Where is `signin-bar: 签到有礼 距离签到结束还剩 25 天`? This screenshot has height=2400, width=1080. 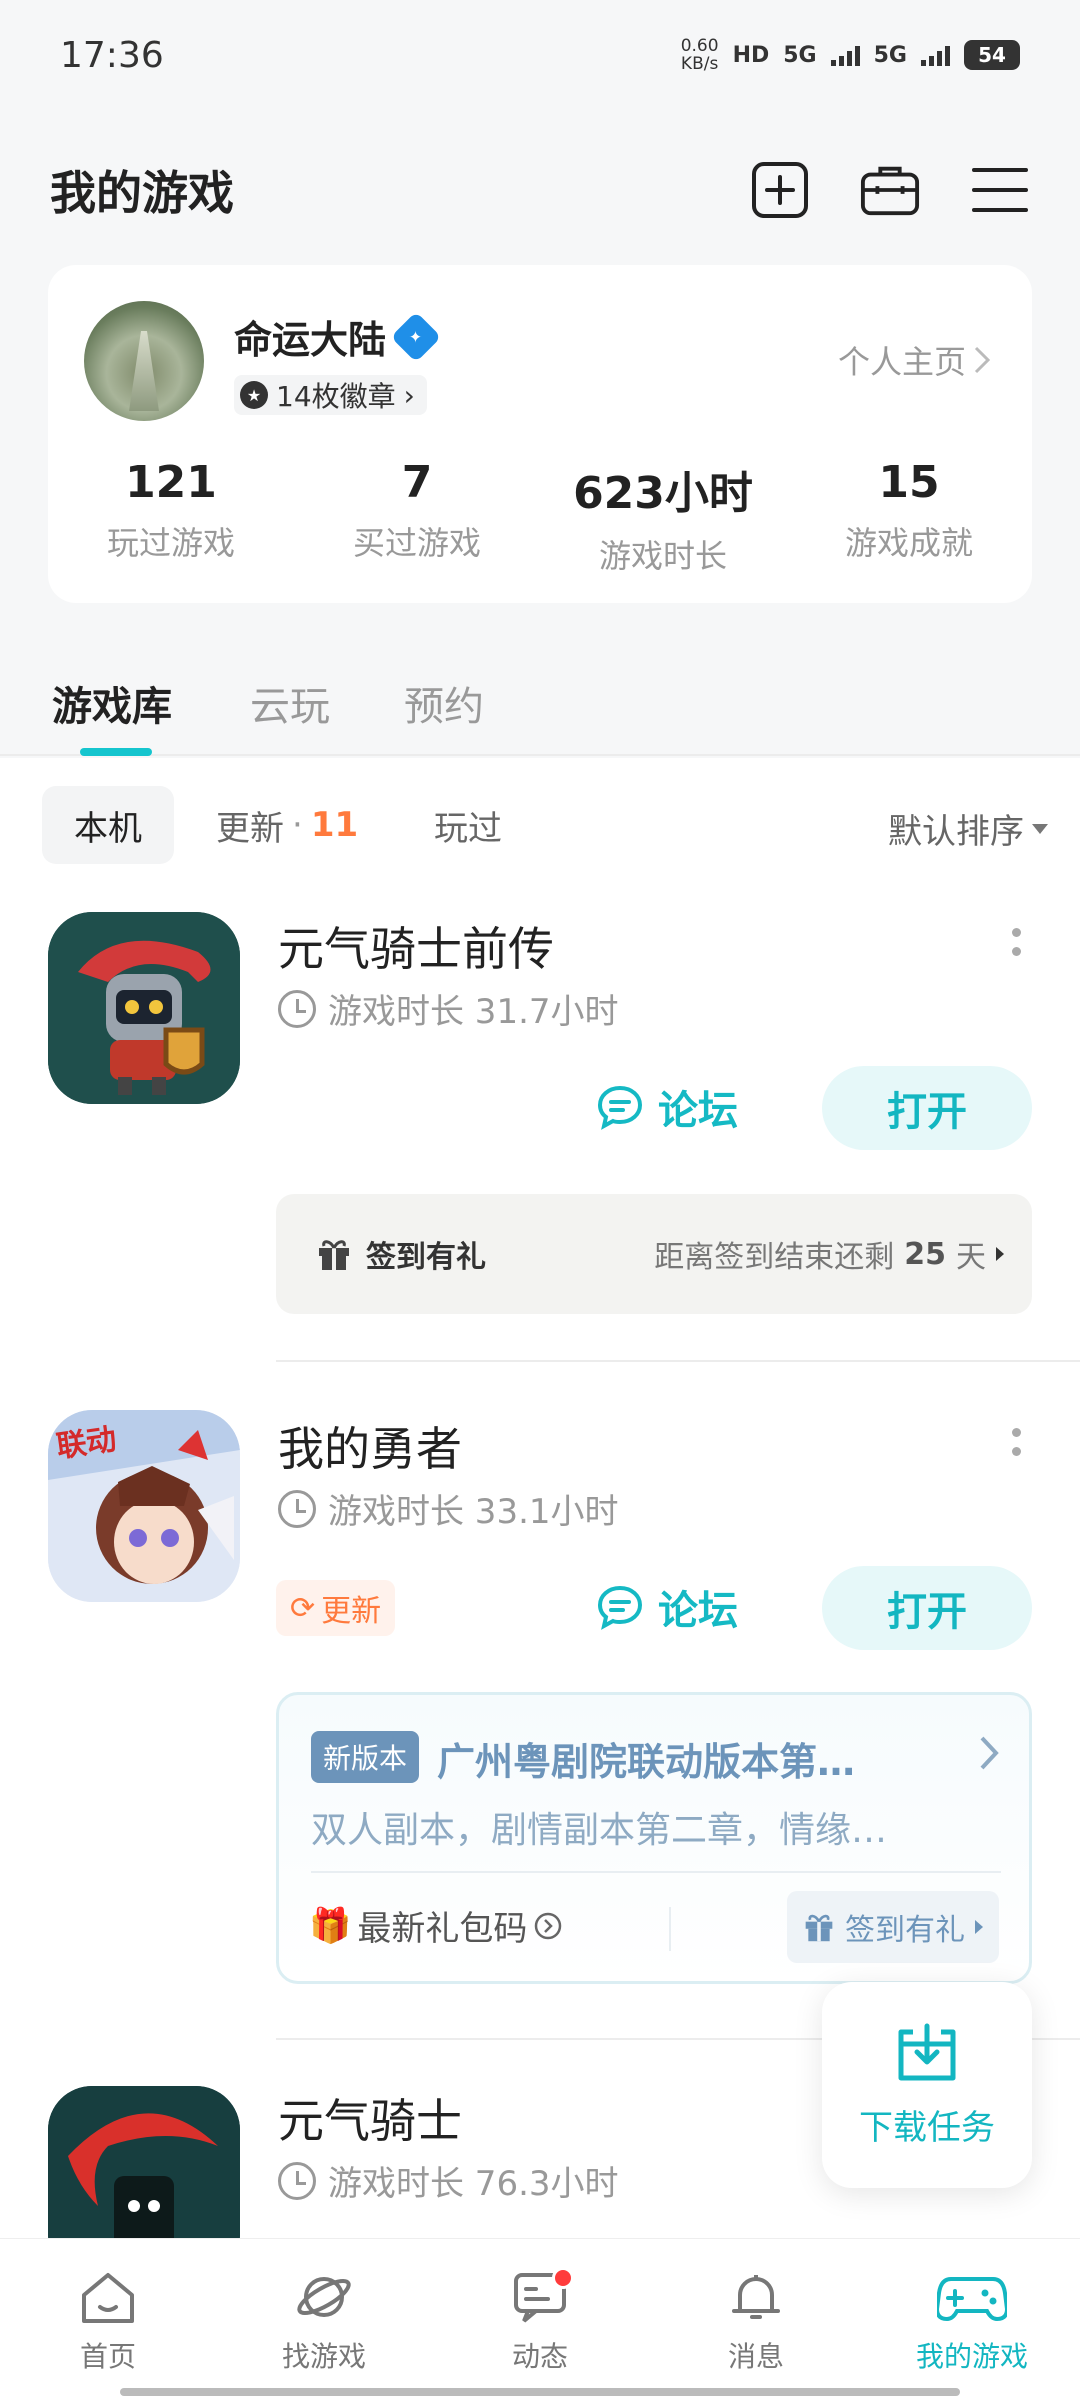 signin-bar: 签到有礼 距离签到结束还剩 25 天 is located at coordinates (654, 1254).